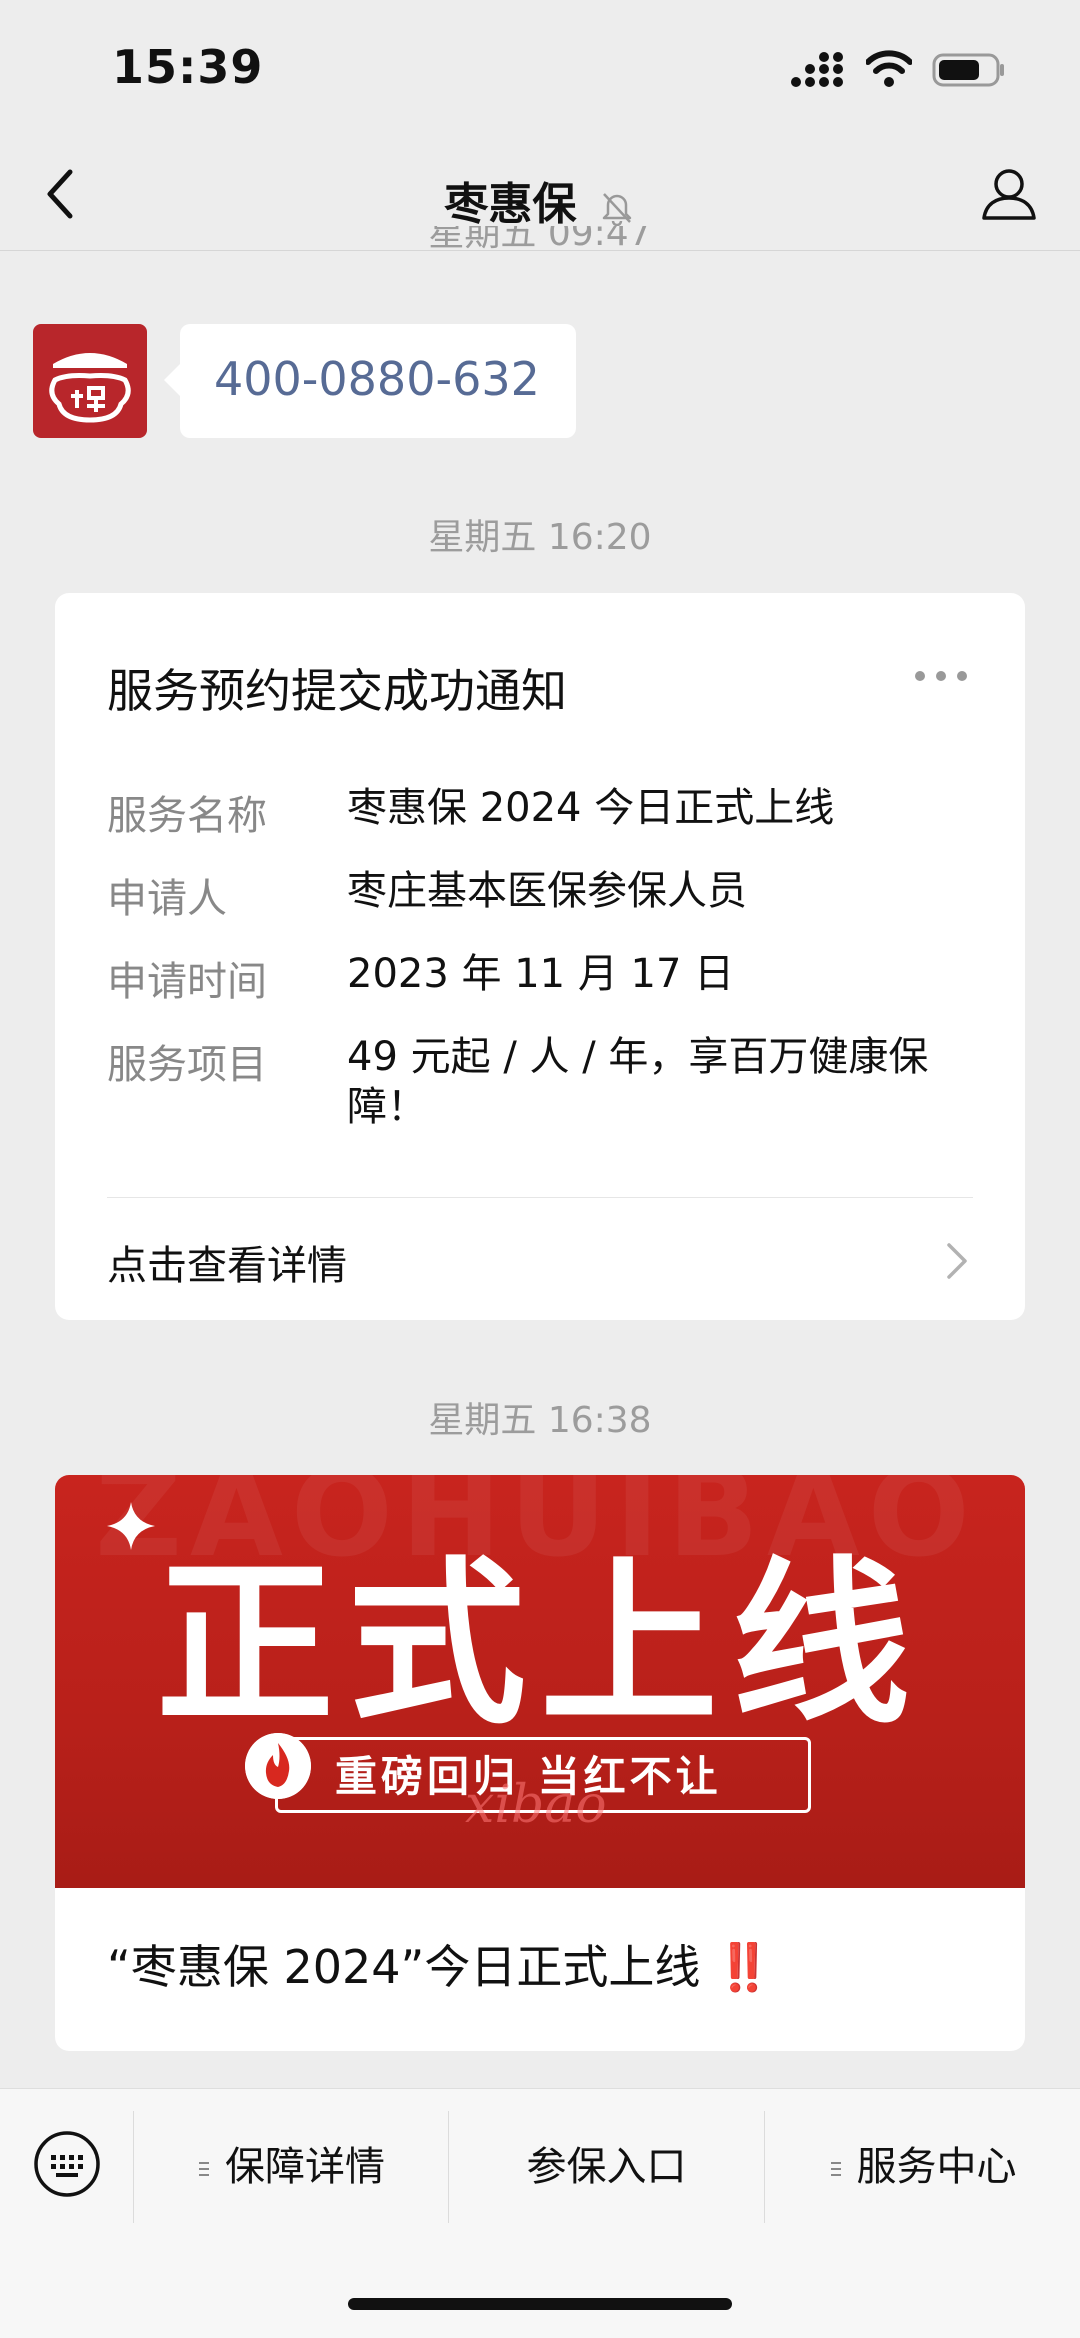 The height and width of the screenshot is (2338, 1080). What do you see at coordinates (540, 1644) in the screenshot?
I see `banner-headline: 正式上线` at bounding box center [540, 1644].